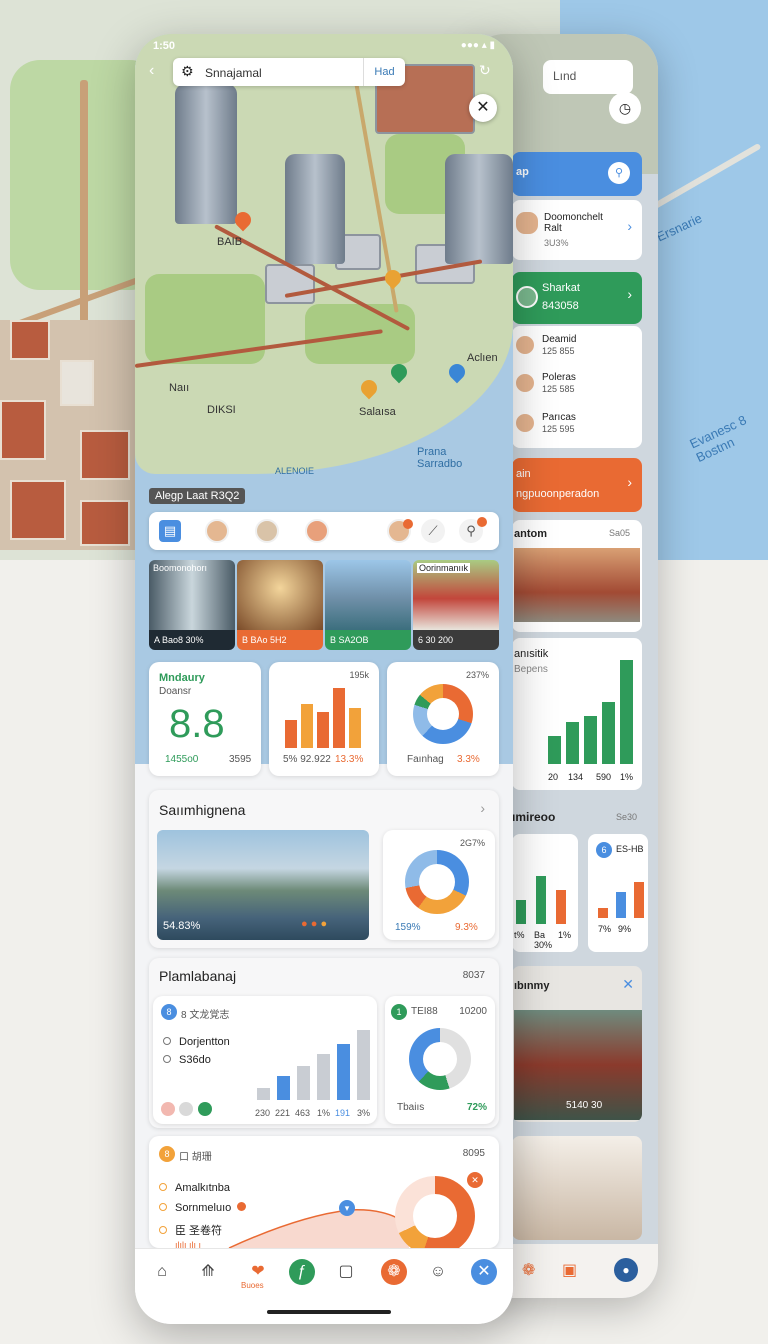 The image size is (768, 1344). Describe the element at coordinates (438, 1272) in the screenshot. I see `tab-profile: ☺` at that location.